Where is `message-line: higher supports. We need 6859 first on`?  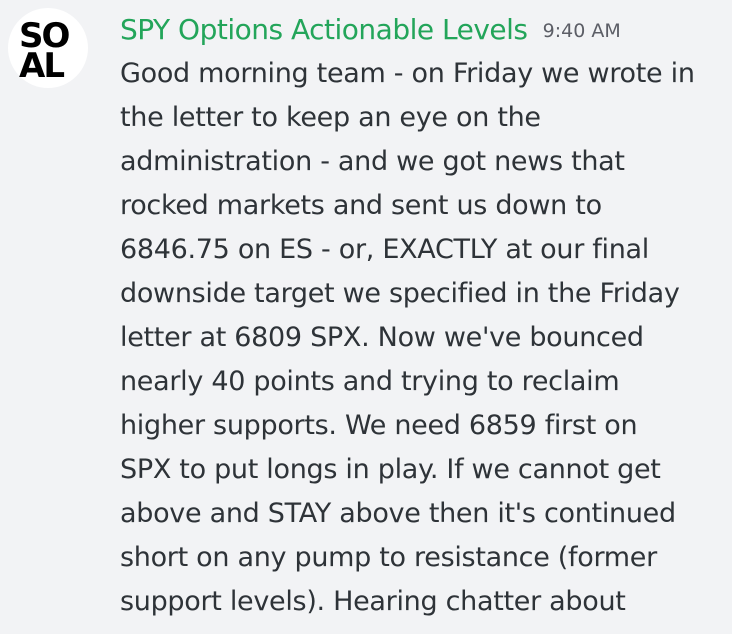
message-line: higher supports. We need 6859 first on is located at coordinates (379, 425).